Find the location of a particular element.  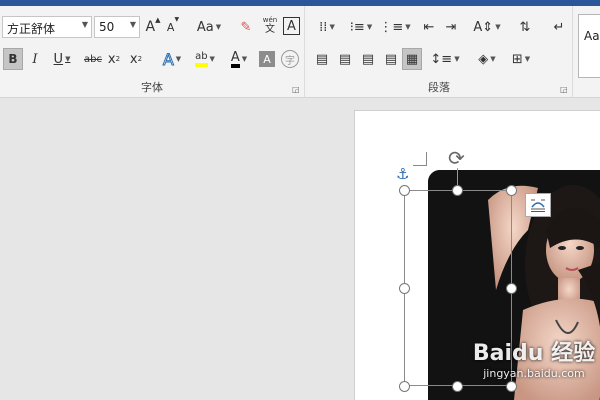

distributed-button: ▦ is located at coordinates (412, 59).